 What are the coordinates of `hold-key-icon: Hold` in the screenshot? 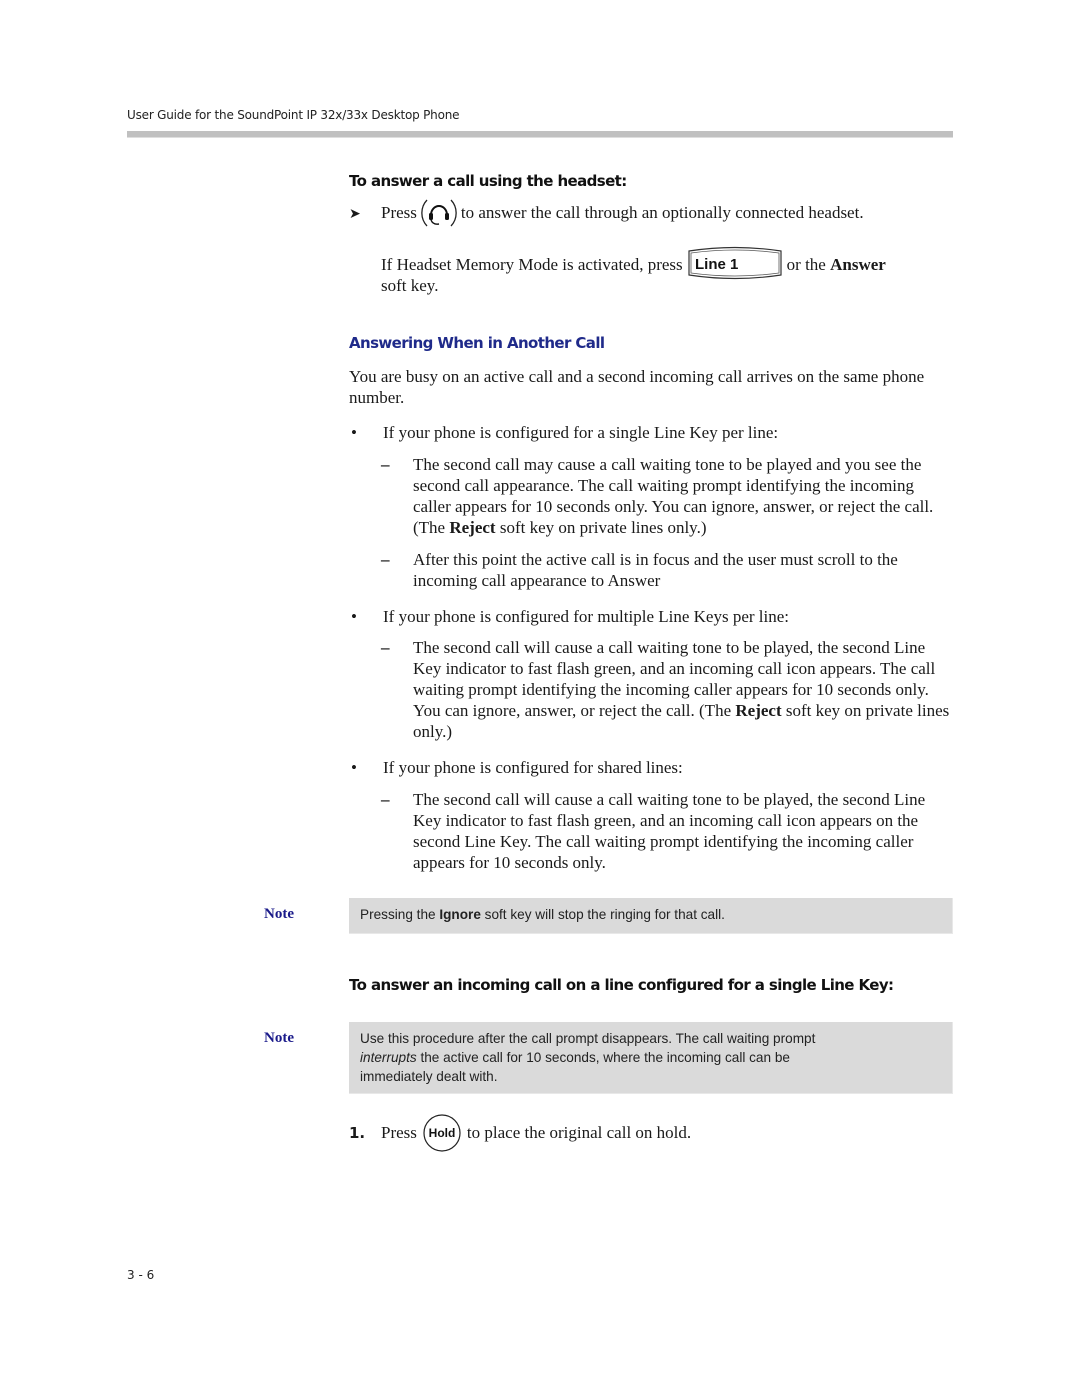 It's located at (442, 1133).